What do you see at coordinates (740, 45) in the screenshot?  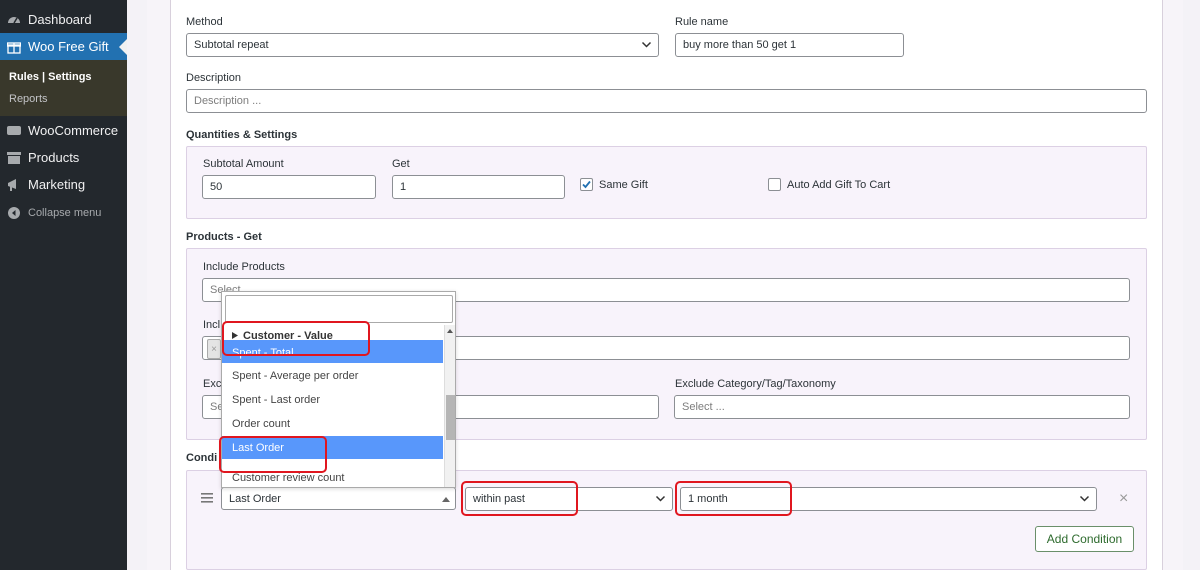 I see `rule-name-value: buy more than 50 get 1` at bounding box center [740, 45].